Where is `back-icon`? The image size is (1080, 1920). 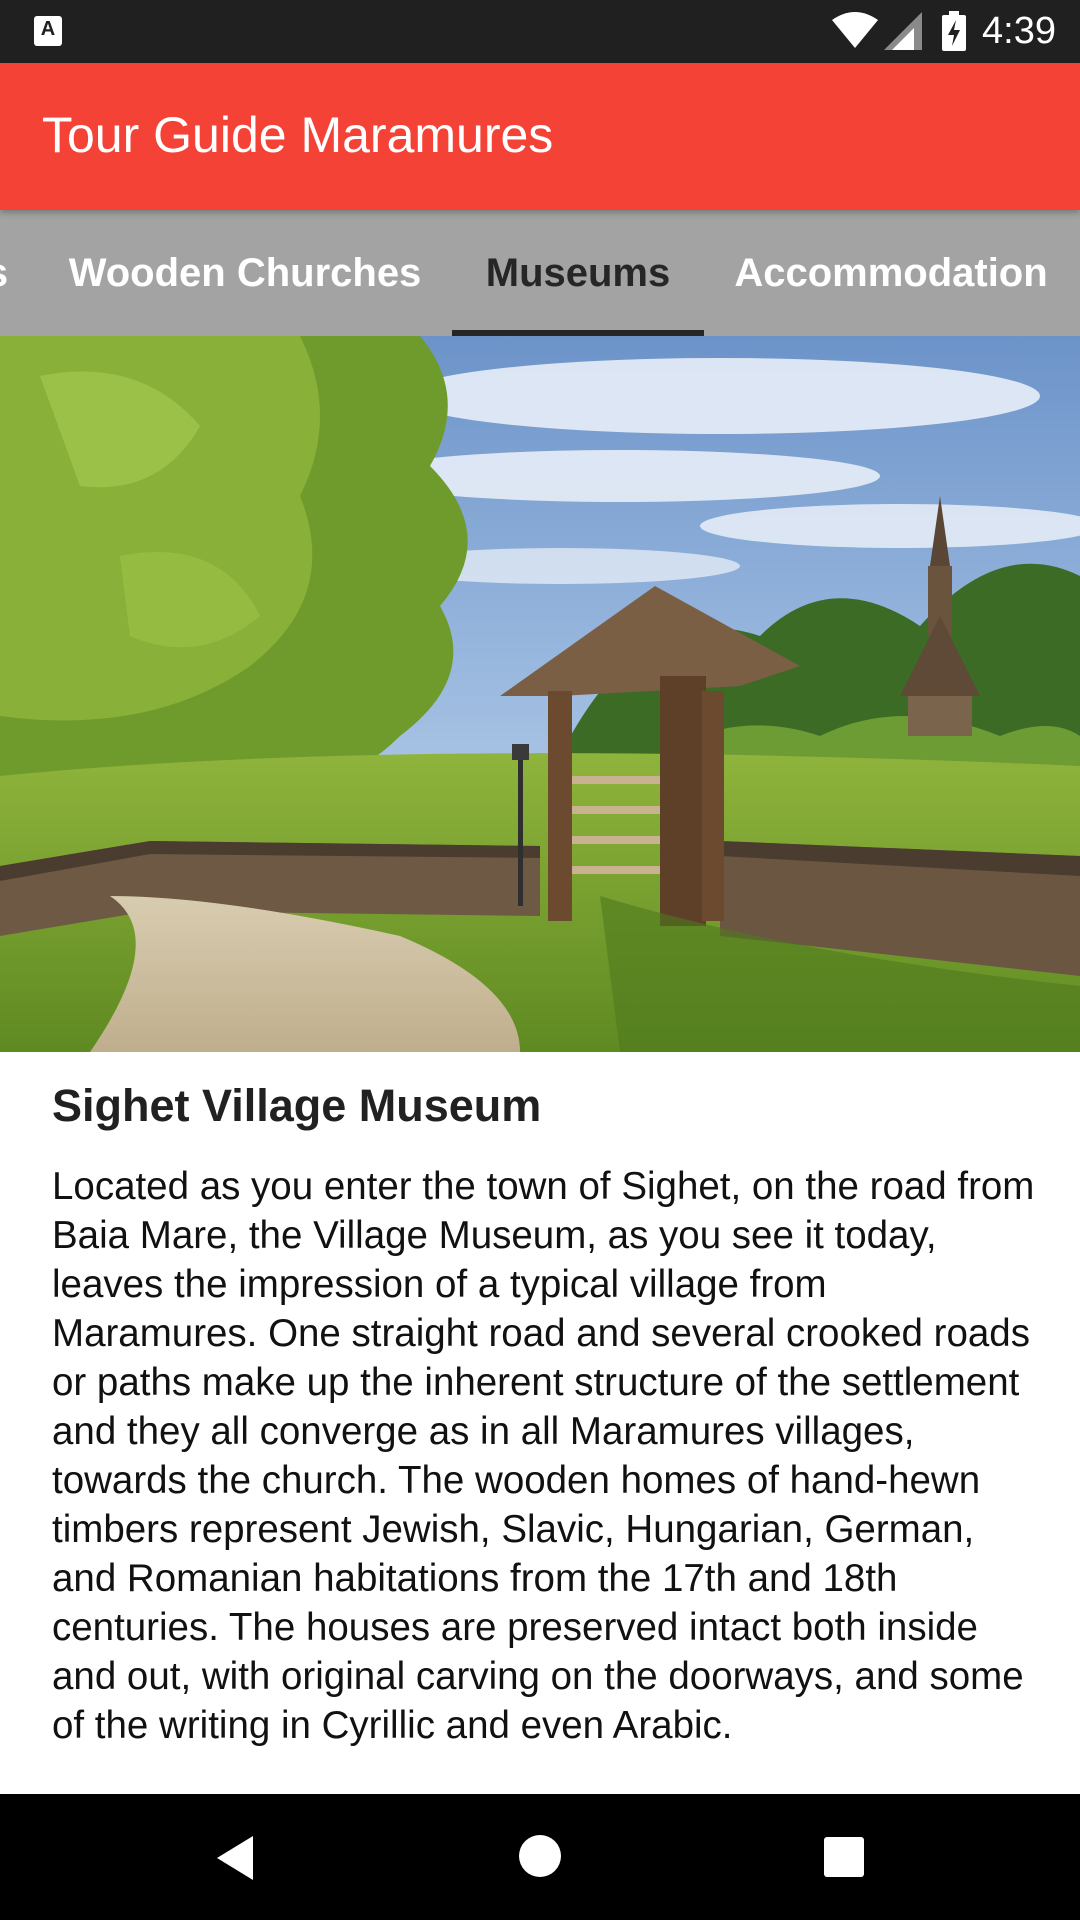
back-icon is located at coordinates (235, 1858).